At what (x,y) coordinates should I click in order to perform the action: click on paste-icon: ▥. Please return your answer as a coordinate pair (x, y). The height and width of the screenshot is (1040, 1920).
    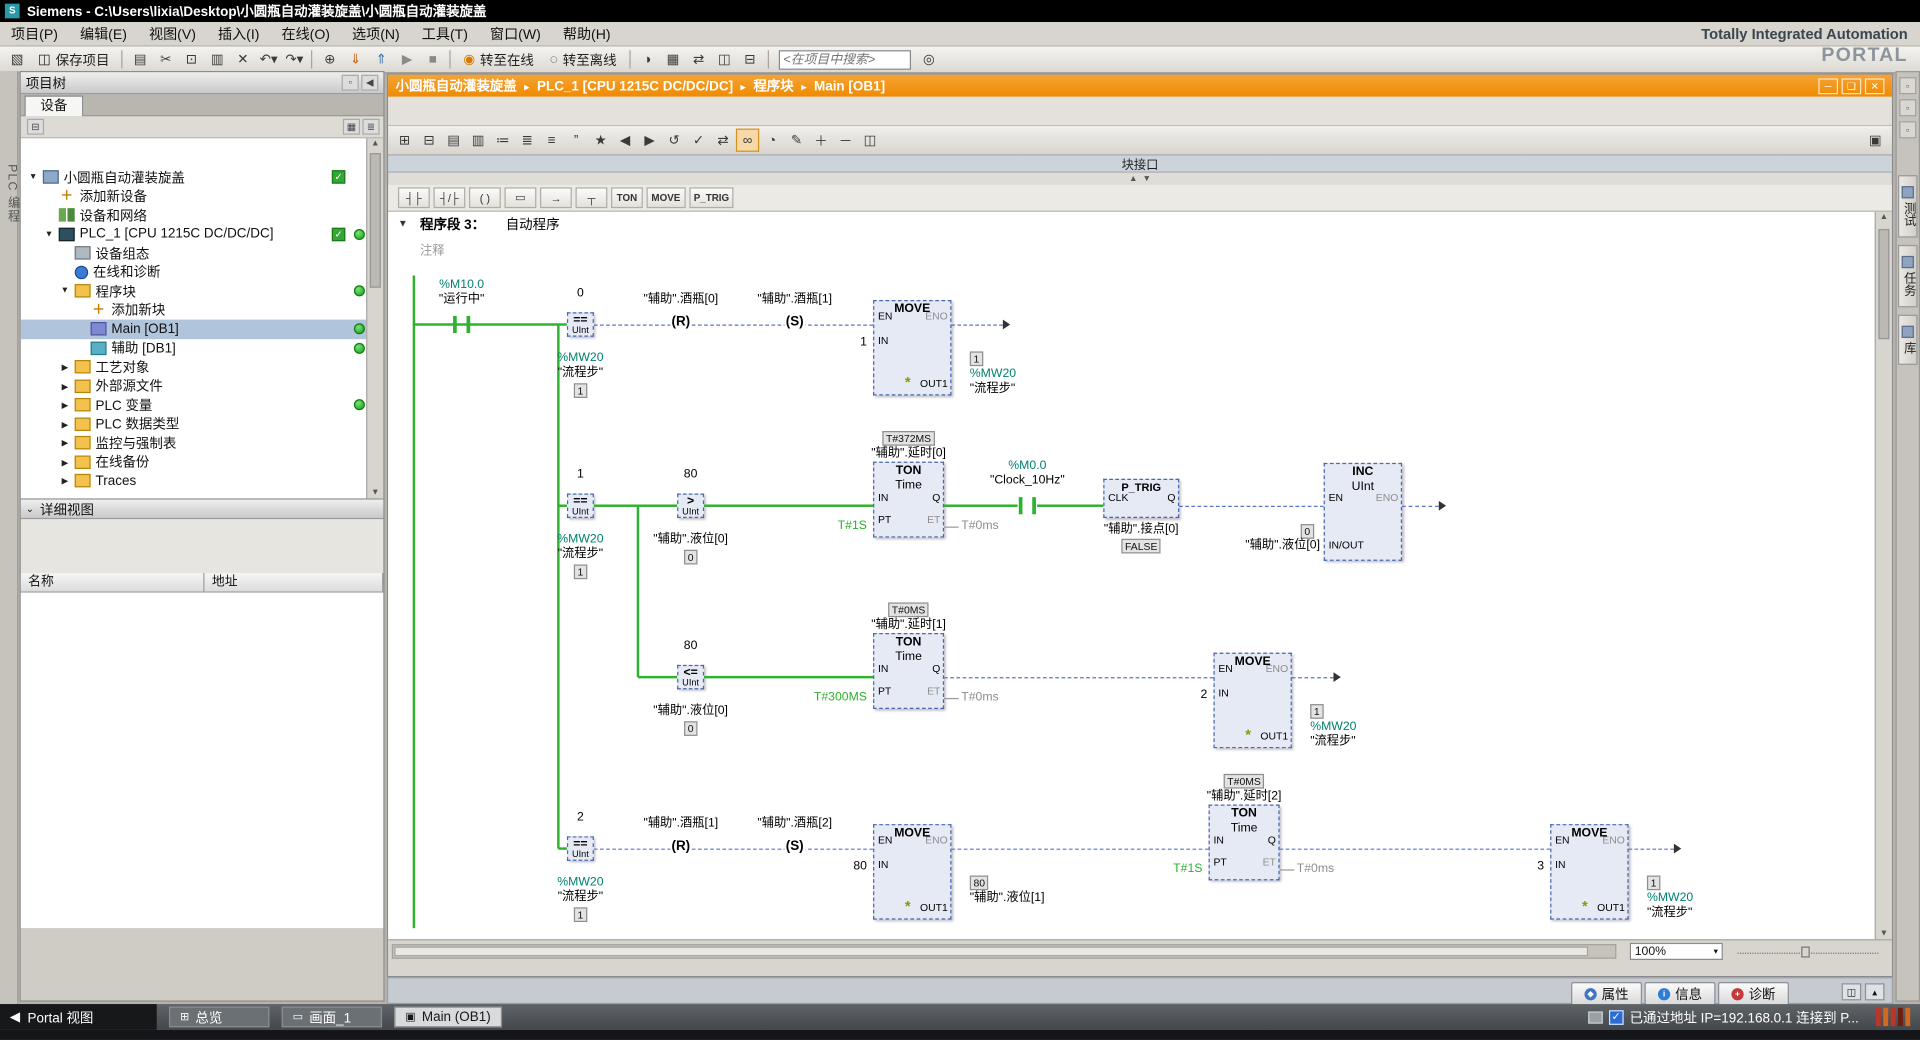
    Looking at the image, I should click on (217, 59).